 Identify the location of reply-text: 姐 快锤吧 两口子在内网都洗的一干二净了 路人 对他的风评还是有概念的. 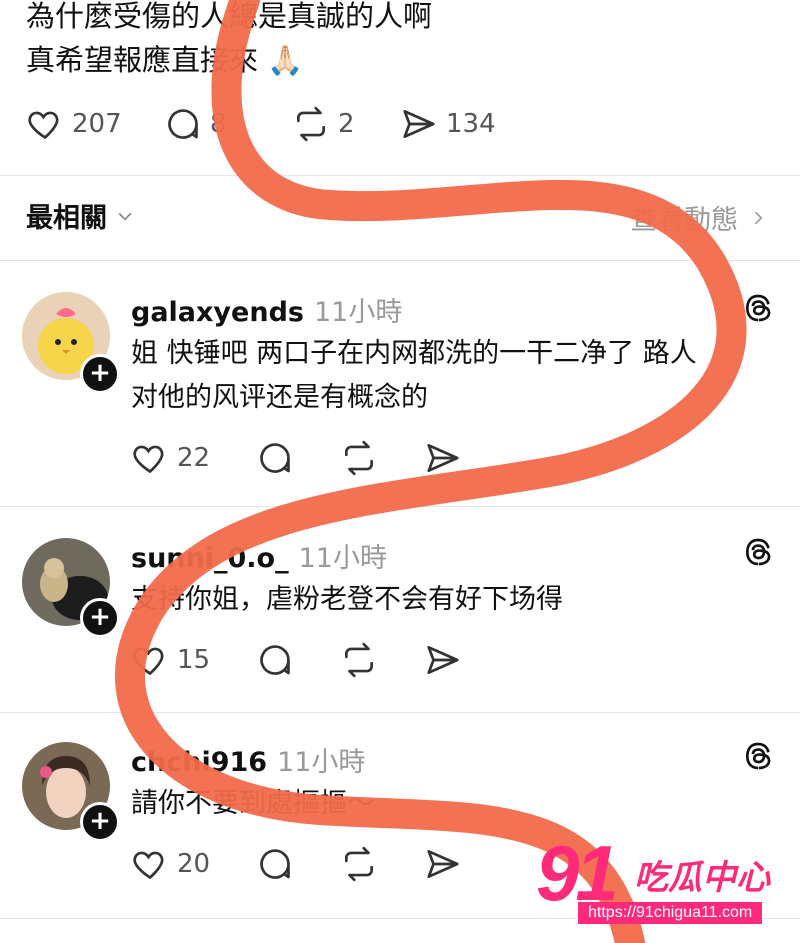
(451, 376).